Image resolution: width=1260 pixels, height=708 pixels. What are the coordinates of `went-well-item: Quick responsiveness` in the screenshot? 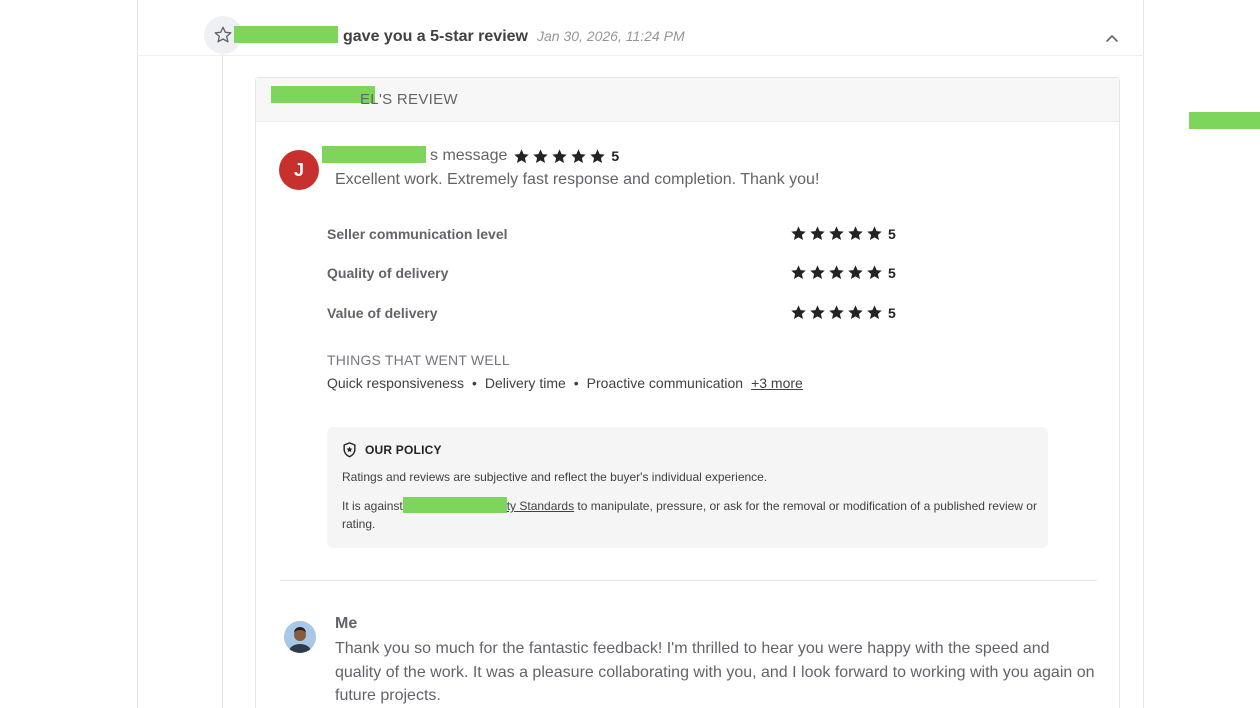 It's located at (395, 383).